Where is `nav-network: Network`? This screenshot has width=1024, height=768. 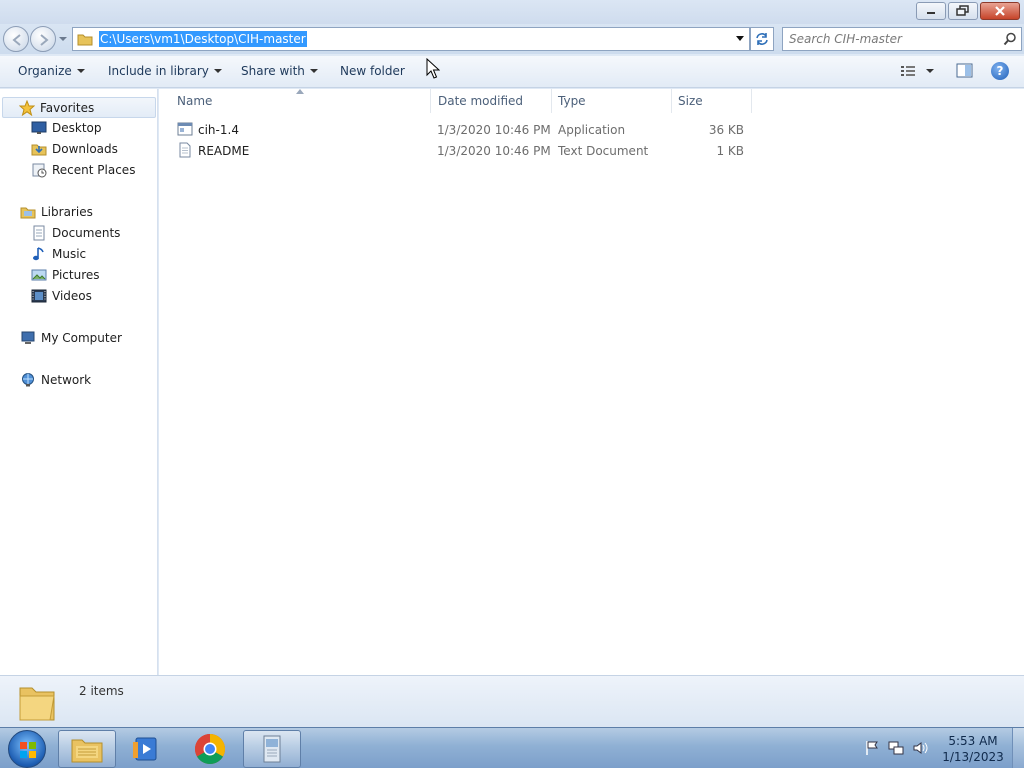 nav-network: Network is located at coordinates (55, 380).